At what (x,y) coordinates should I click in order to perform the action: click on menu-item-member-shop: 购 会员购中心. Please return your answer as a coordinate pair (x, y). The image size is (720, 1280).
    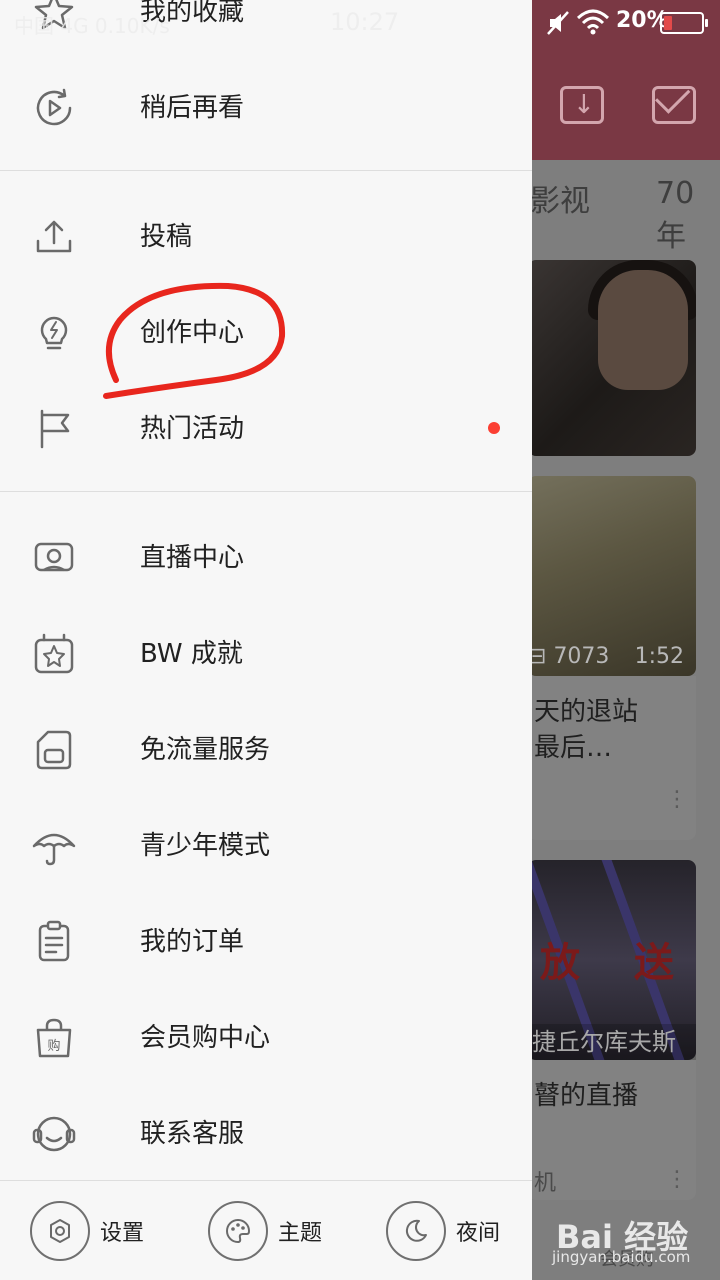
    Looking at the image, I should click on (266, 1038).